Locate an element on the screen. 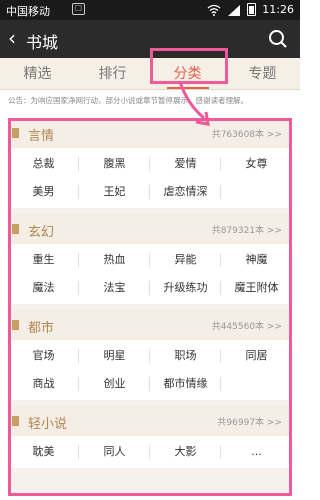 Image resolution: width=320 pixels, height=500 pixels. category-header: 轻小说 共96997本 >> is located at coordinates (150, 421).